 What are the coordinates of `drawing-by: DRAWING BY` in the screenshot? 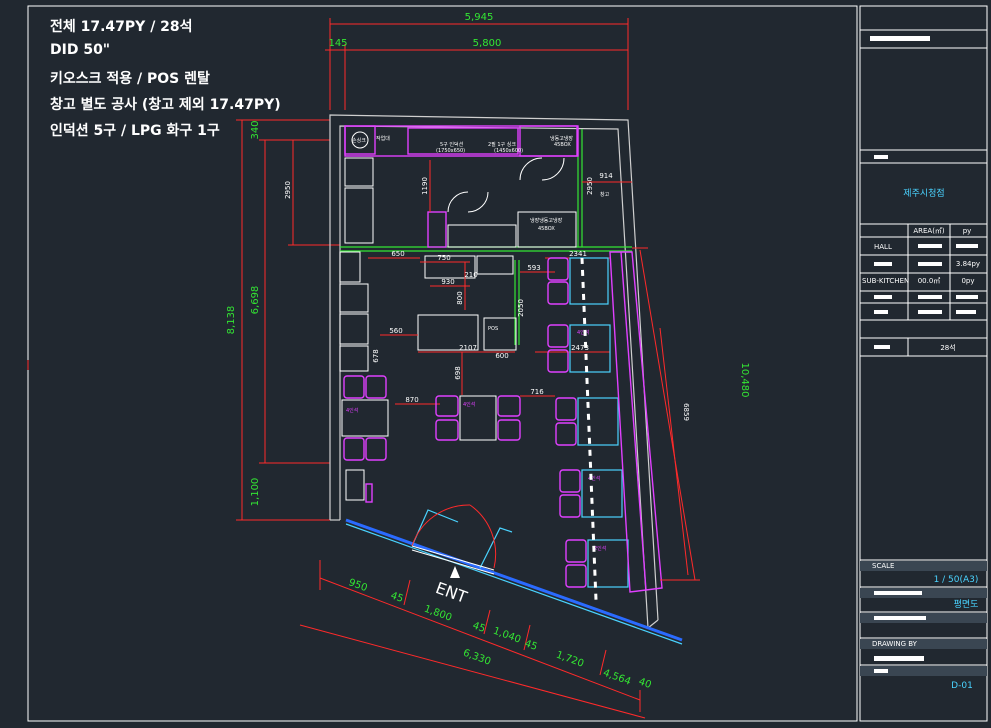 It's located at (895, 644).